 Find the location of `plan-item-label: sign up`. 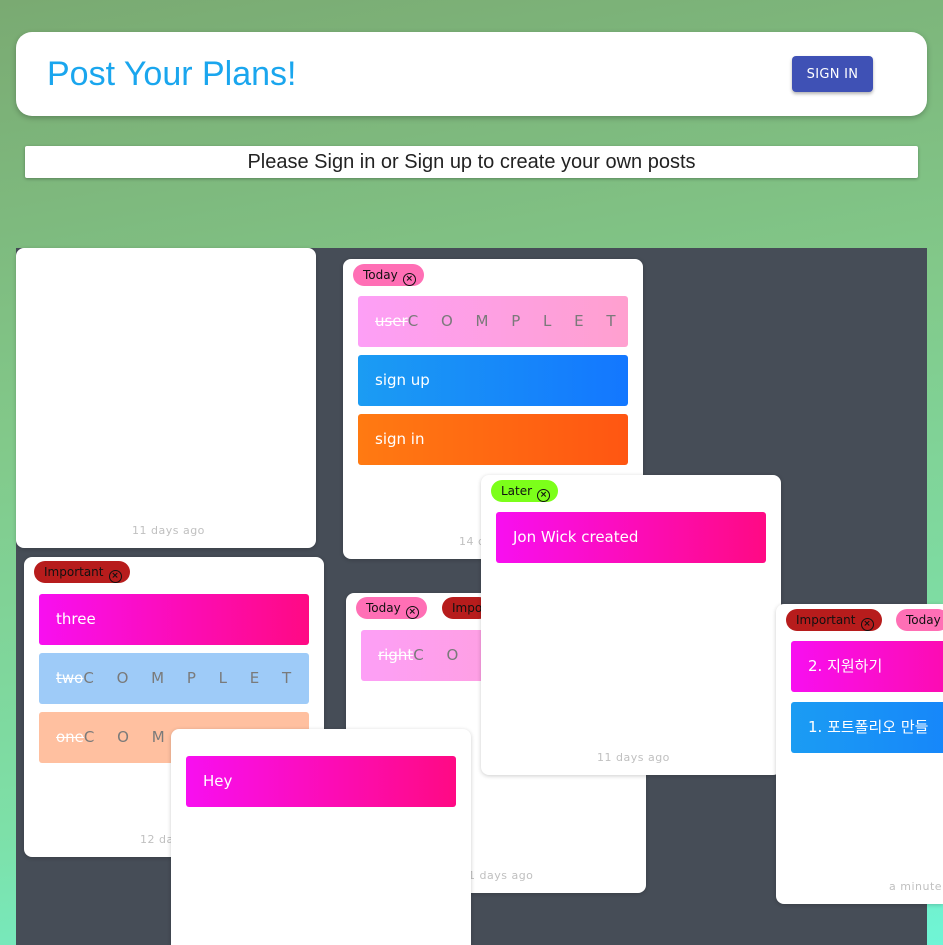

plan-item-label: sign up is located at coordinates (402, 380).